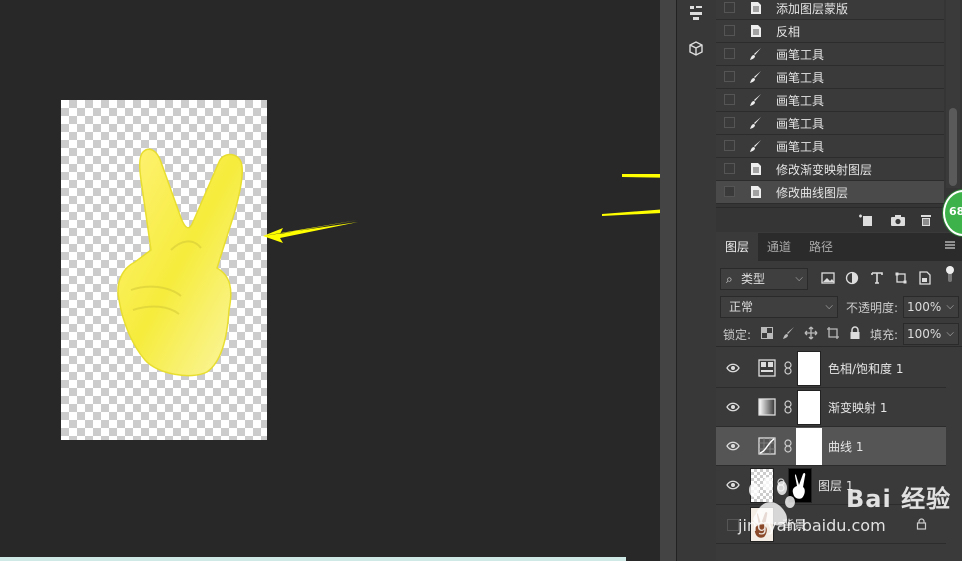  Describe the element at coordinates (839, 346) in the screenshot. I see `divider` at that location.